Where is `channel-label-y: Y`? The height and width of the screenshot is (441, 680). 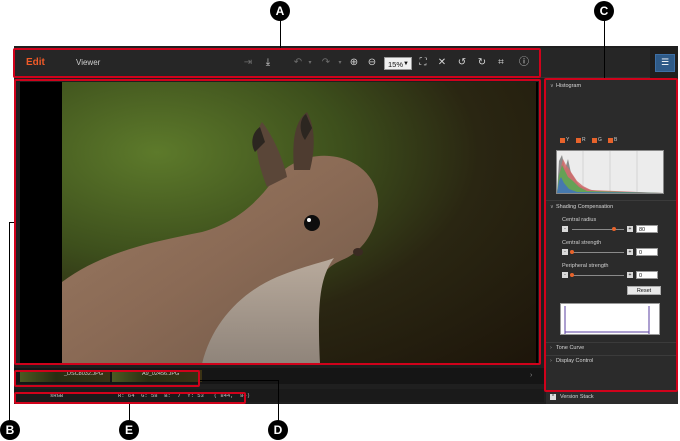 channel-label-y: Y is located at coordinates (568, 140).